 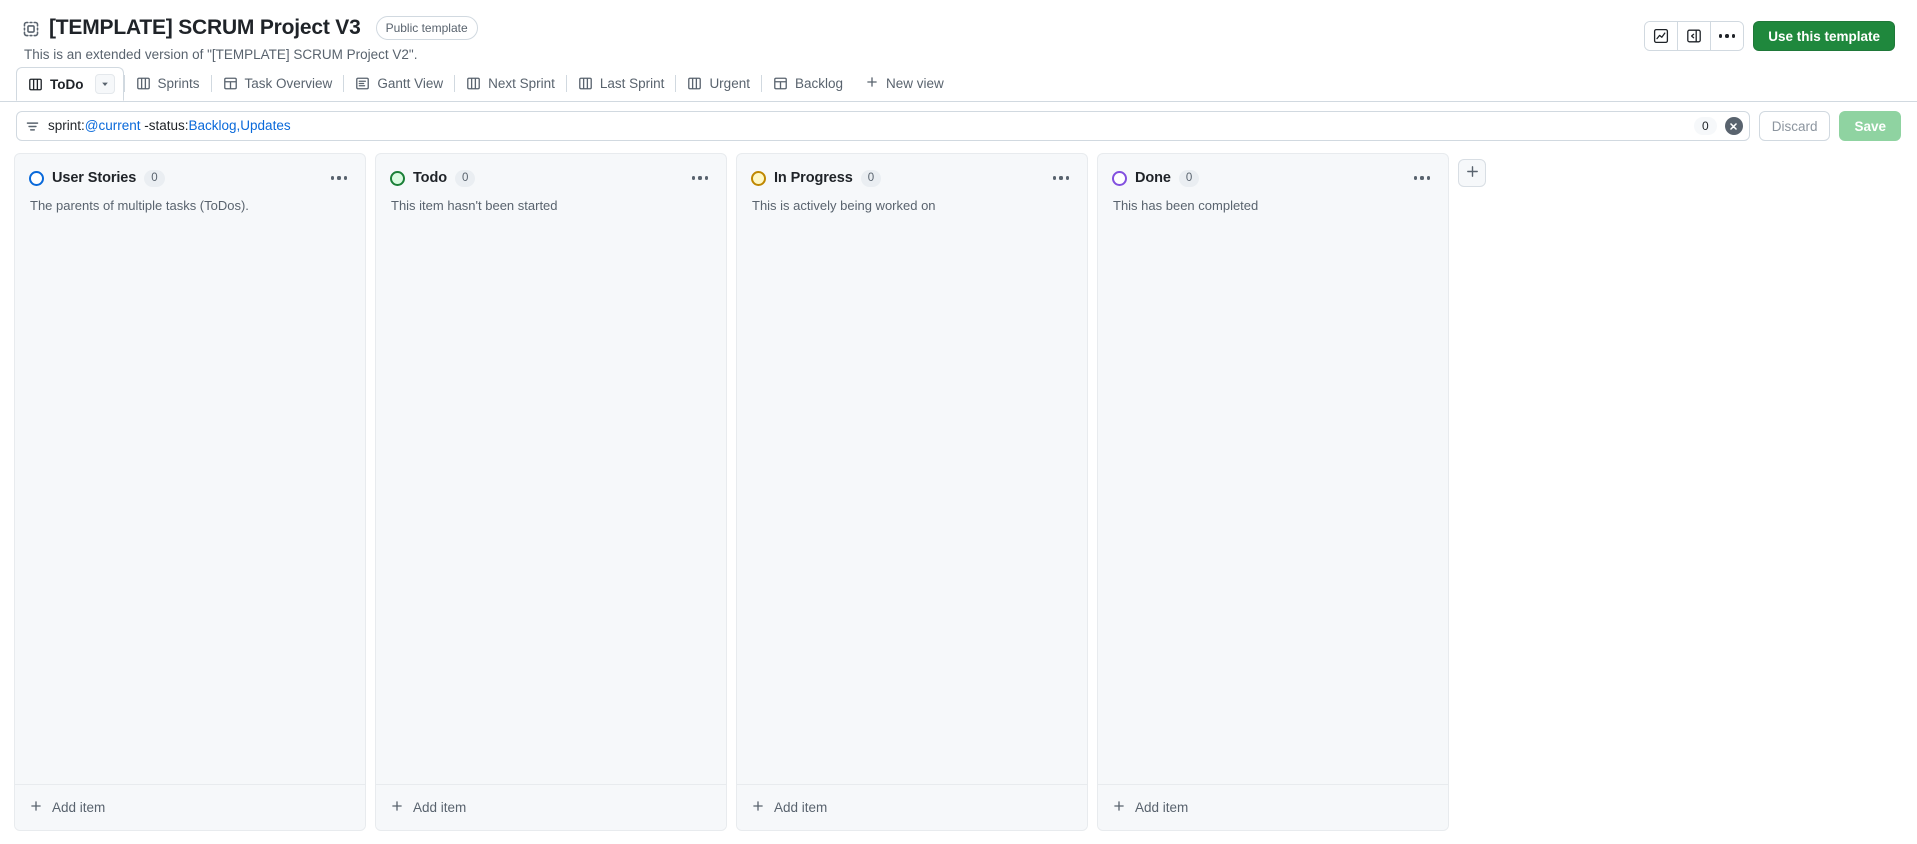 What do you see at coordinates (32, 126) in the screenshot?
I see `filter-icon` at bounding box center [32, 126].